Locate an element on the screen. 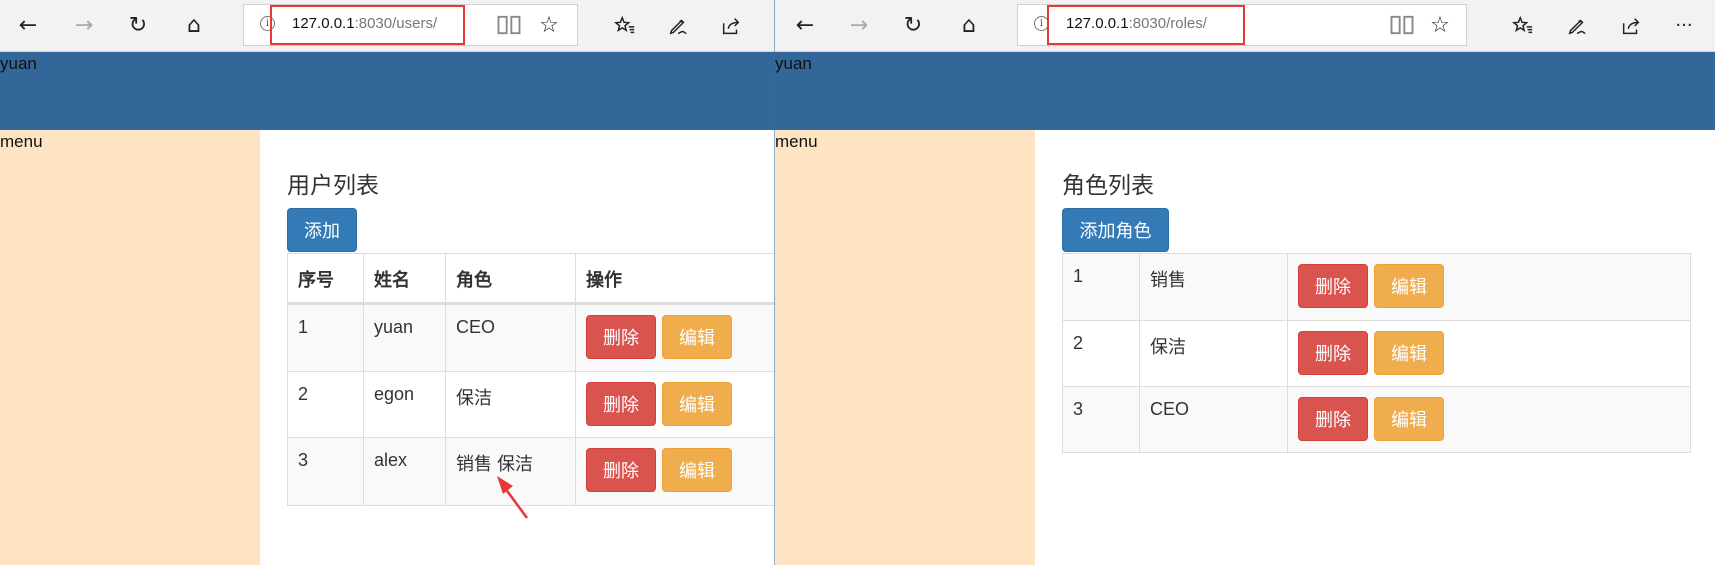 Image resolution: width=1715 pixels, height=565 pixels. url-text: 127.0.0.1:8030/users/ is located at coordinates (364, 23).